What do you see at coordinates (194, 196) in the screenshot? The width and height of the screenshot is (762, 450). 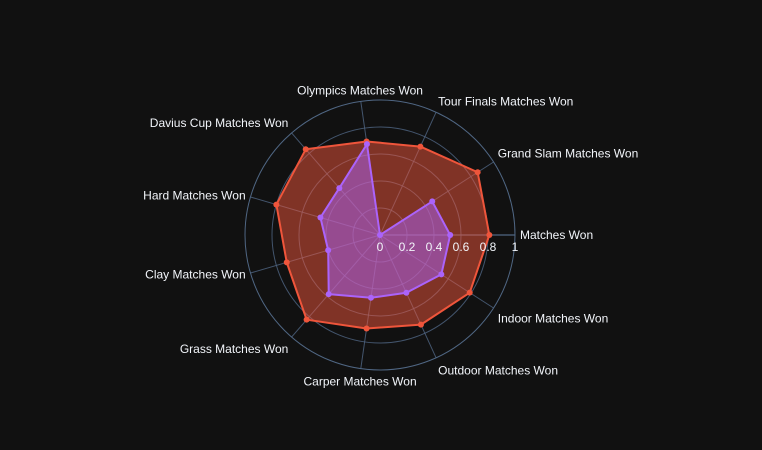 I see `angular-label-5: Hard Matches Won` at bounding box center [194, 196].